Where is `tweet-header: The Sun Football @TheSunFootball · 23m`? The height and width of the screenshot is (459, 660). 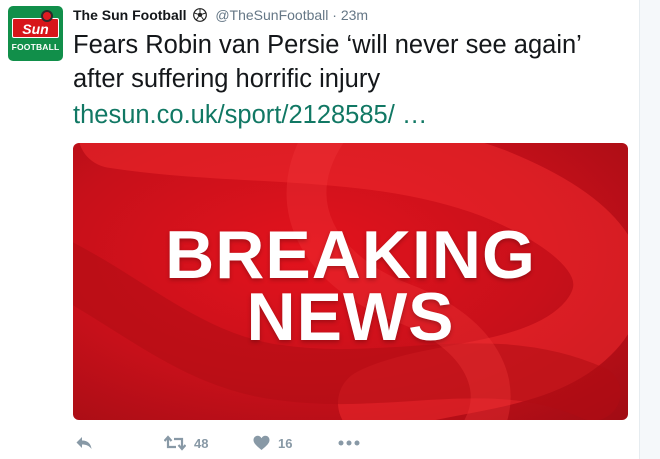 tweet-header: The Sun Football @TheSunFootball · 23m is located at coordinates (220, 15).